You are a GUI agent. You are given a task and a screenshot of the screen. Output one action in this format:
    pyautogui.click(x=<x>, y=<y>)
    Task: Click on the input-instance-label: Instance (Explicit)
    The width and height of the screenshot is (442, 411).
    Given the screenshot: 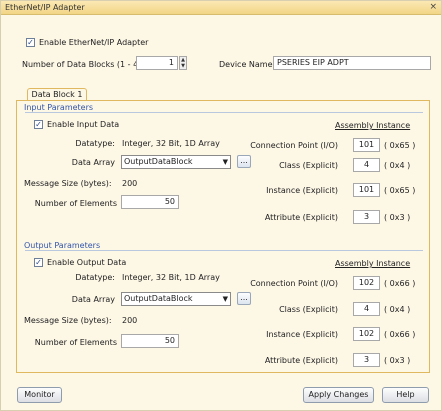 What is the action you would take?
    pyautogui.click(x=302, y=190)
    